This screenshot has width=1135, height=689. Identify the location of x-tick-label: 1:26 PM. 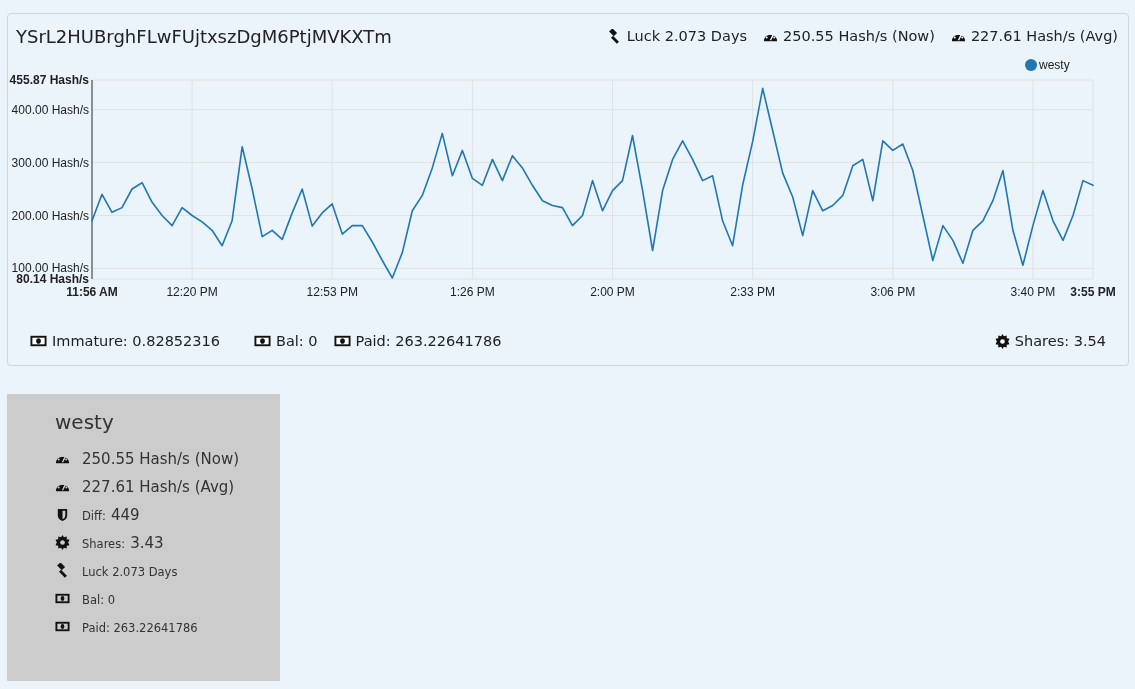
(472, 292).